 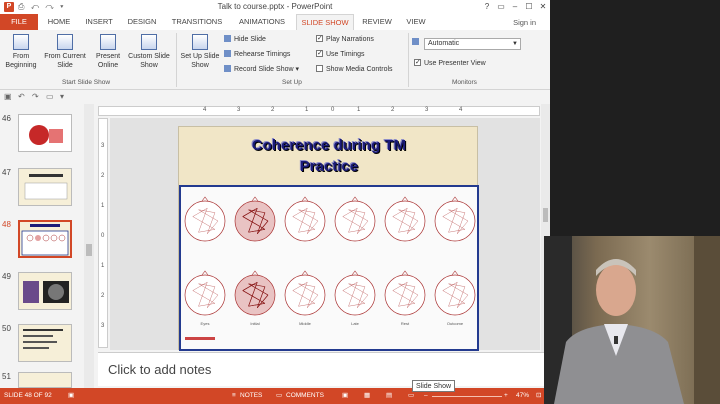 What do you see at coordinates (65, 42) in the screenshot?
I see `slide-show-current-icon` at bounding box center [65, 42].